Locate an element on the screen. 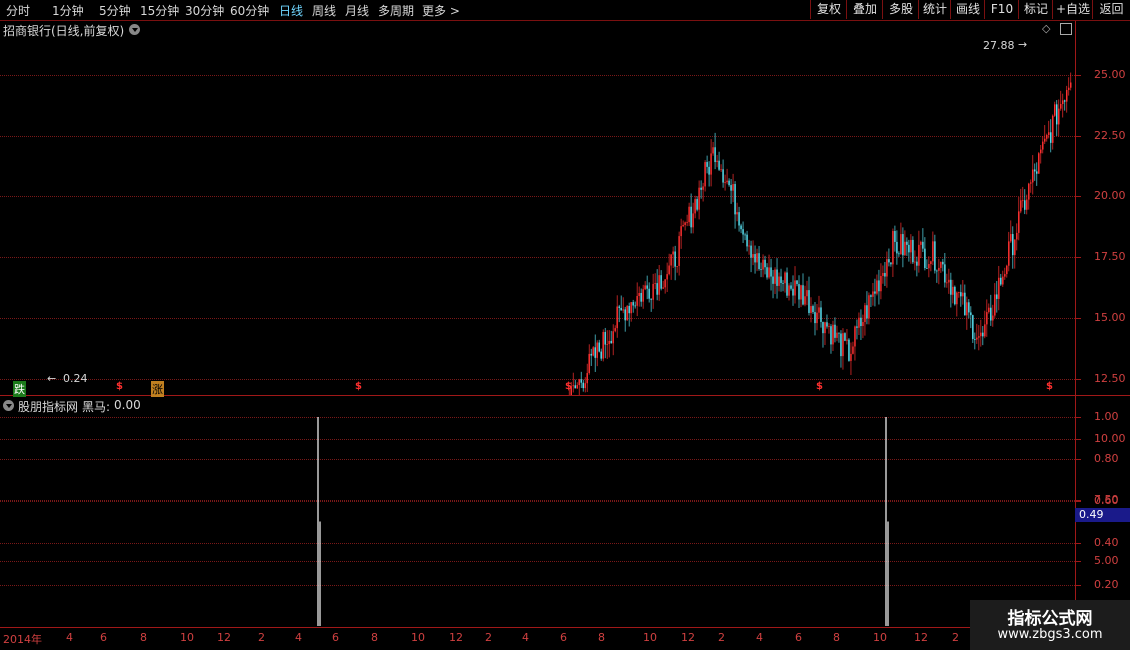  current-value-badge: 0.49 is located at coordinates (1102, 515).